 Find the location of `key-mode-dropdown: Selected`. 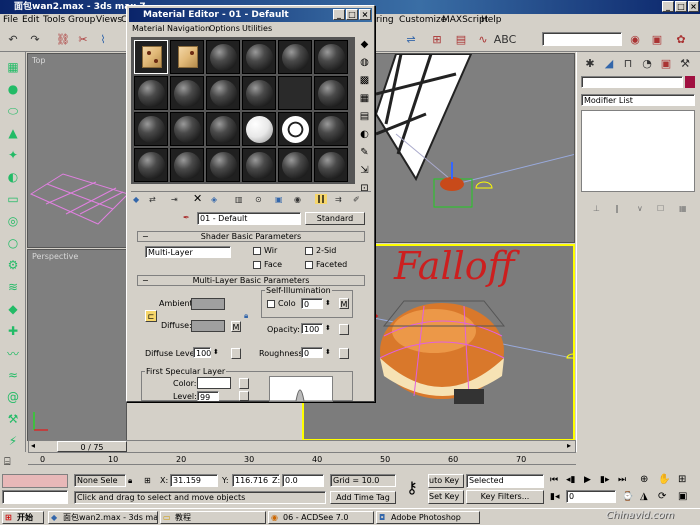

key-mode-dropdown: Selected is located at coordinates (505, 481).